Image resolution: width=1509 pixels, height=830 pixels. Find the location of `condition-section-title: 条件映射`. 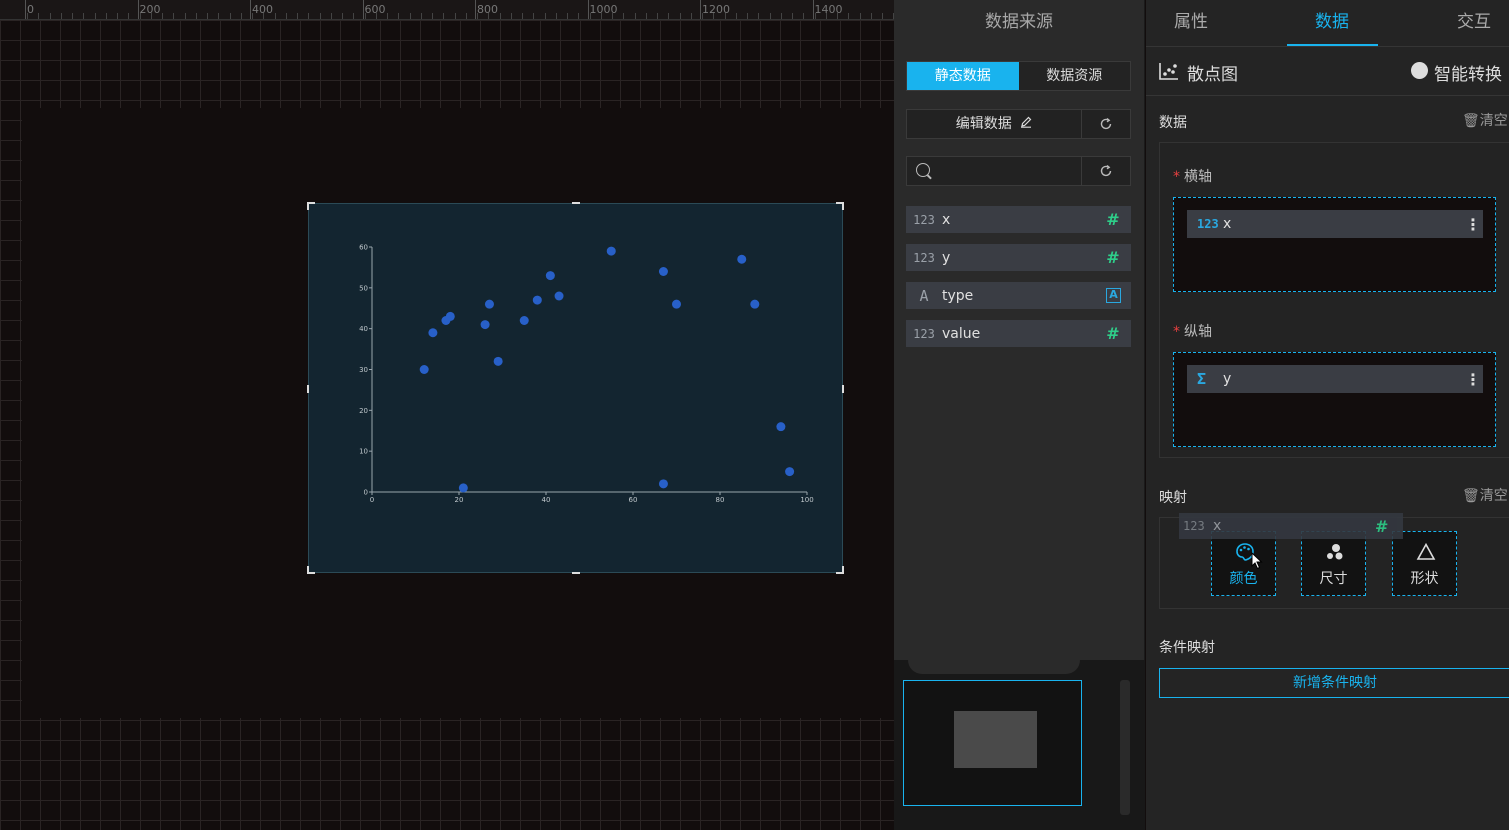

condition-section-title: 条件映射 is located at coordinates (1187, 648).